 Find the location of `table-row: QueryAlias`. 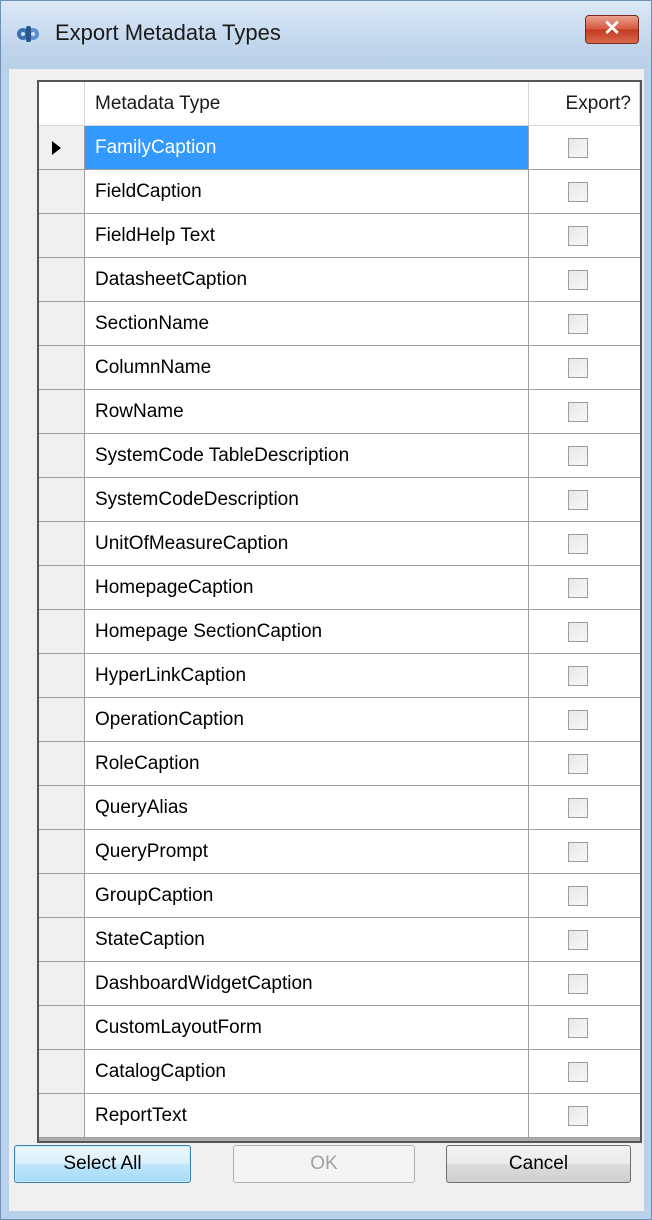

table-row: QueryAlias is located at coordinates (339, 808).